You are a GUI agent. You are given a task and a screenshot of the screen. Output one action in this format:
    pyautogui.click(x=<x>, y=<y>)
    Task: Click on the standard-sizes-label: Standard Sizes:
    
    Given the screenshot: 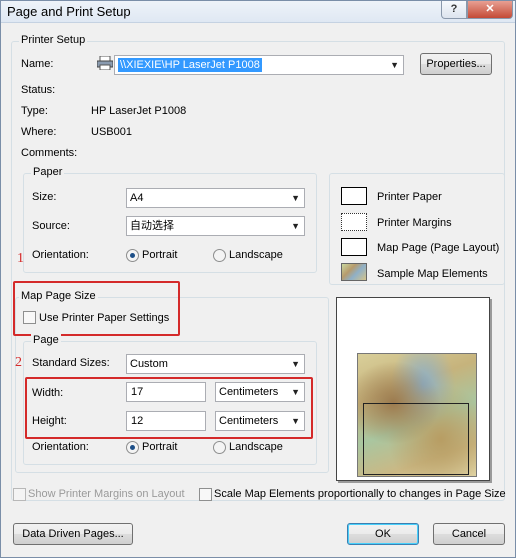 What is the action you would take?
    pyautogui.click(x=71, y=363)
    